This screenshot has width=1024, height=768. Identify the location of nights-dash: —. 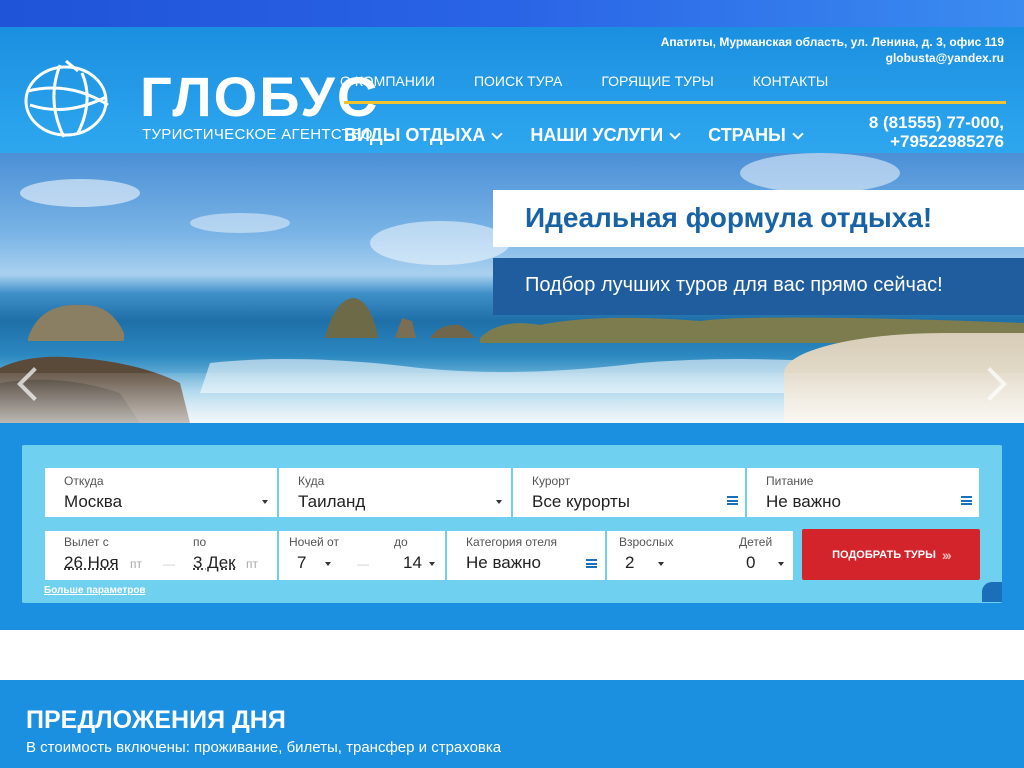
(363, 564).